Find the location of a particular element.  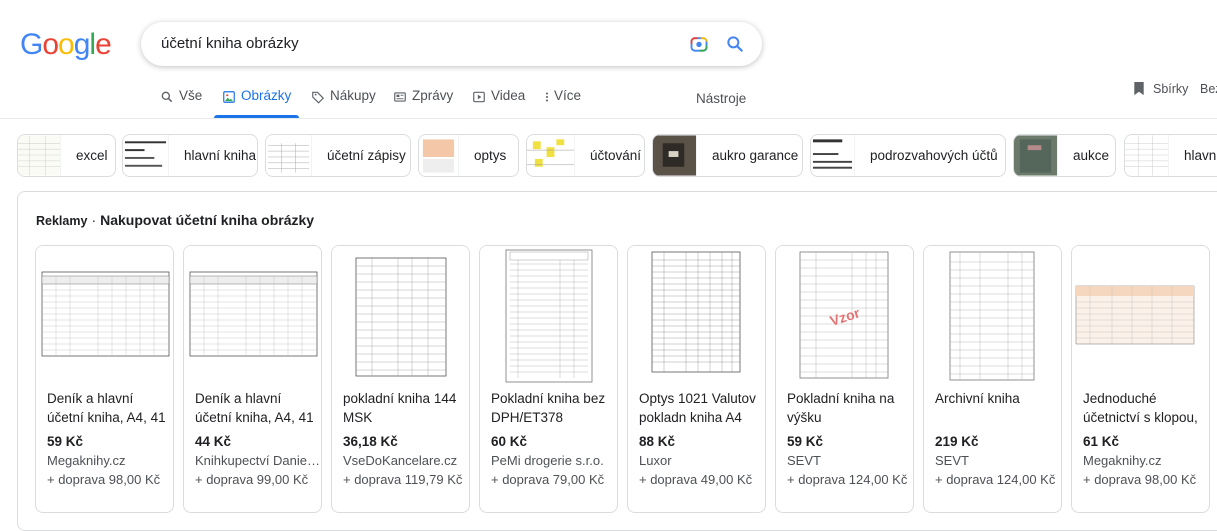

chip-label: podrozvahových účtů is located at coordinates (934, 155).